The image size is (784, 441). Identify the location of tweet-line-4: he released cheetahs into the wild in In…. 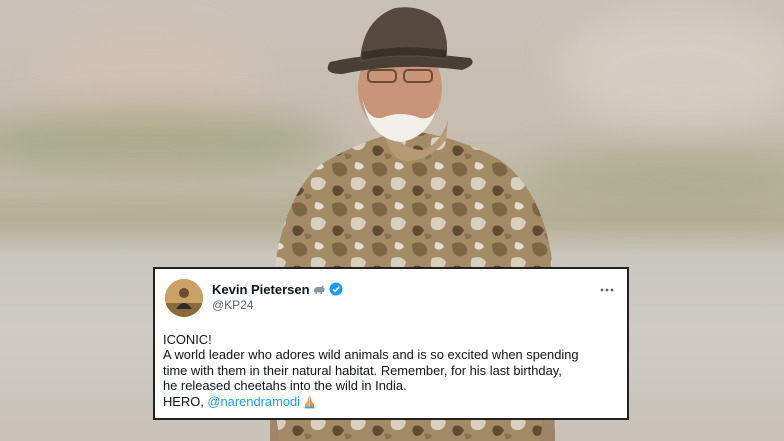
(285, 386).